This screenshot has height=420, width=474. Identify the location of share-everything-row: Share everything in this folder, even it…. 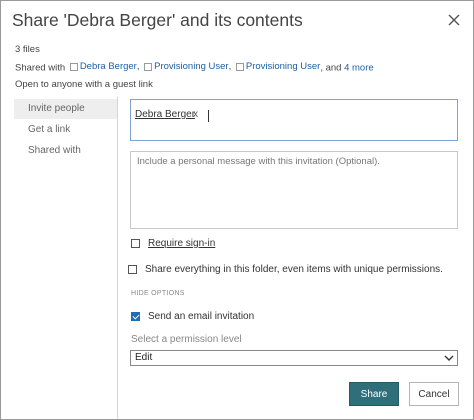
(285, 269).